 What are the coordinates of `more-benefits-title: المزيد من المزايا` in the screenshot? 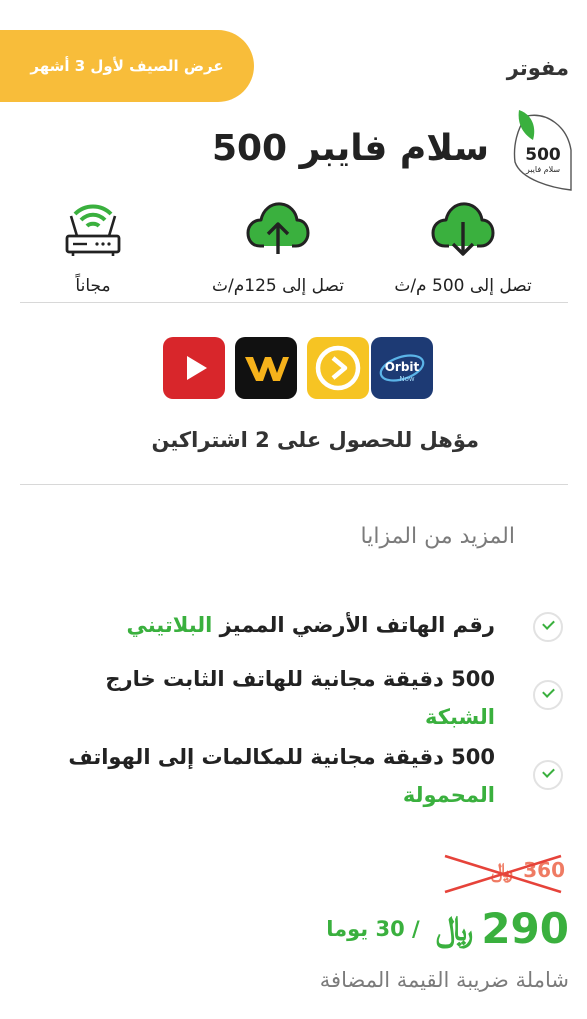 It's located at (437, 536).